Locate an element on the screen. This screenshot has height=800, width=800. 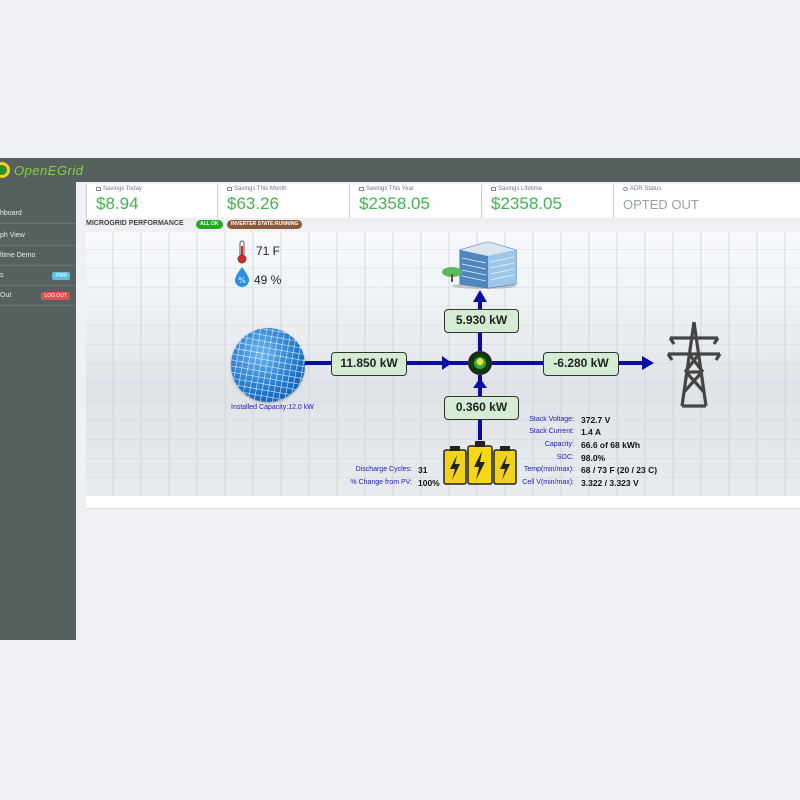
stat-title: Savings Lifetime is located at coordinates (520, 189).